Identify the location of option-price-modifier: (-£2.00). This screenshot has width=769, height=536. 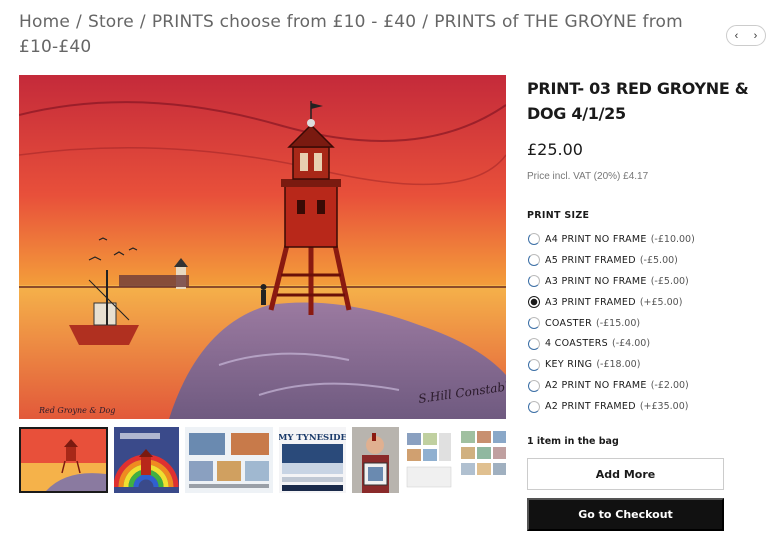
(669, 386).